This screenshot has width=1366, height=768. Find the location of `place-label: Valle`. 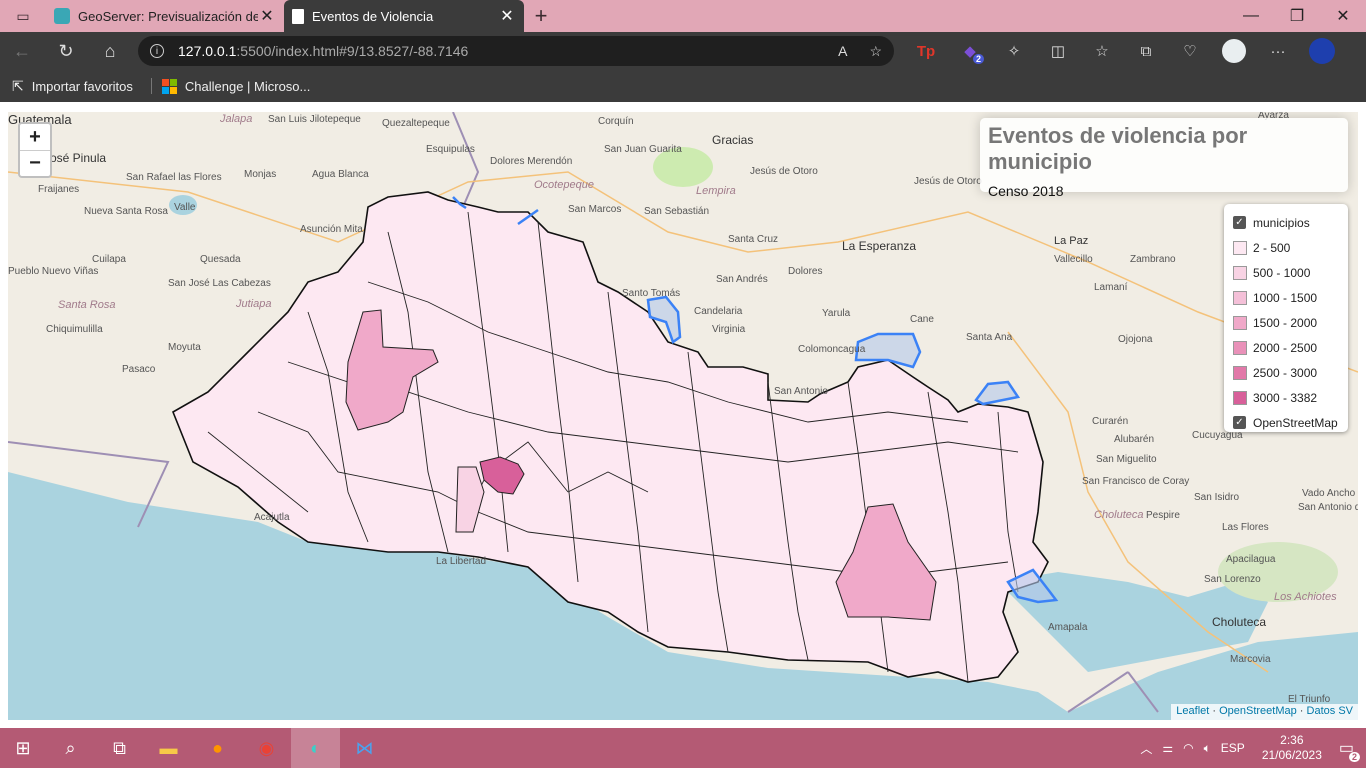

place-label: Valle is located at coordinates (185, 207).